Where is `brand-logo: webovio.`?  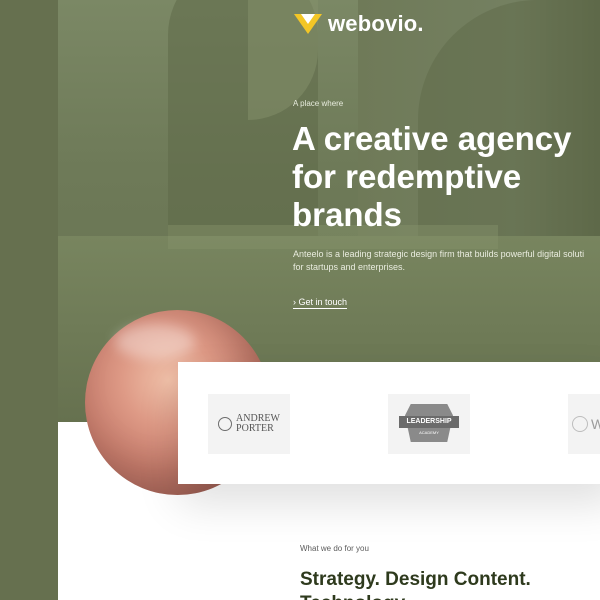
brand-logo: webovio. is located at coordinates (359, 24).